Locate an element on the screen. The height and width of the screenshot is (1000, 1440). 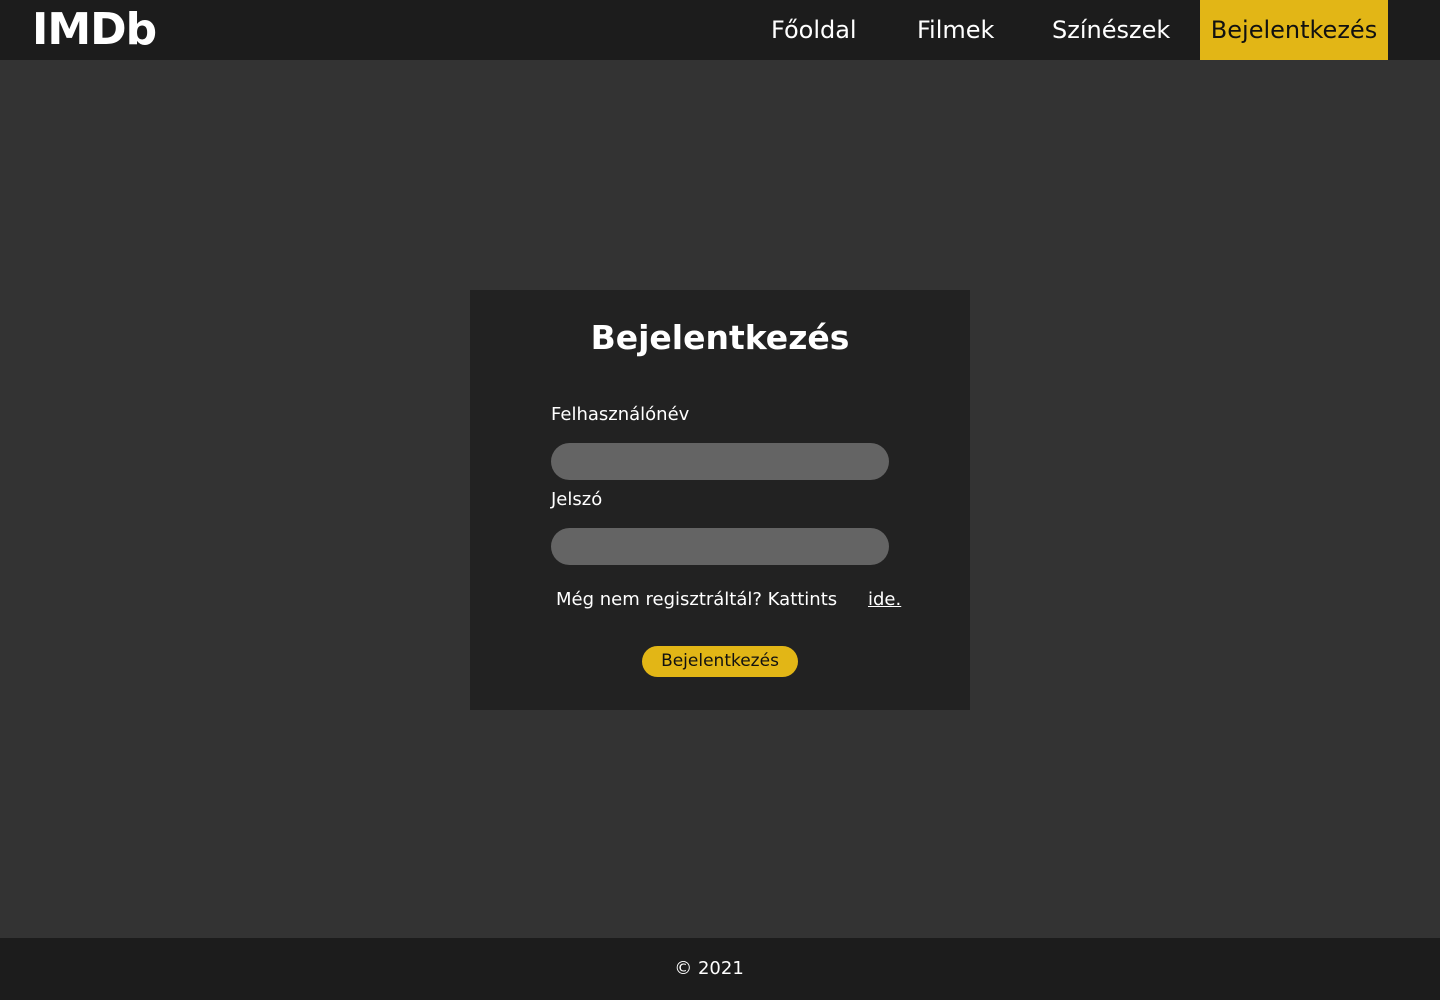
nav-item-movies: Filmek is located at coordinates (955, 30).